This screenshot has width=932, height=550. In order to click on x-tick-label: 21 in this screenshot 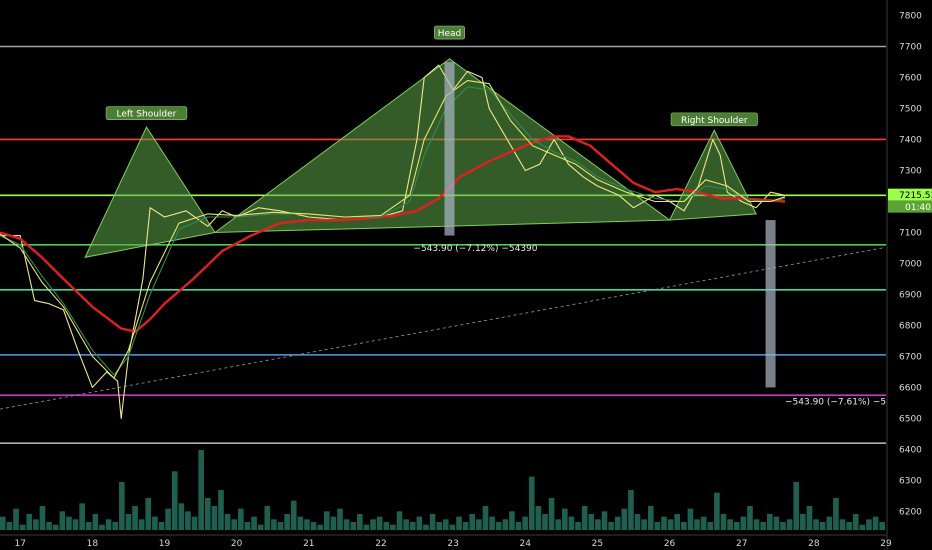, I will do `click(308, 544)`.